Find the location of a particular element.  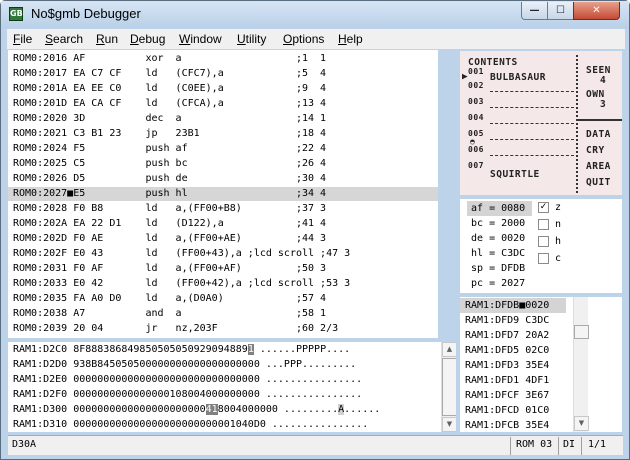

flag-z-checkbox: ✓ is located at coordinates (543, 207).